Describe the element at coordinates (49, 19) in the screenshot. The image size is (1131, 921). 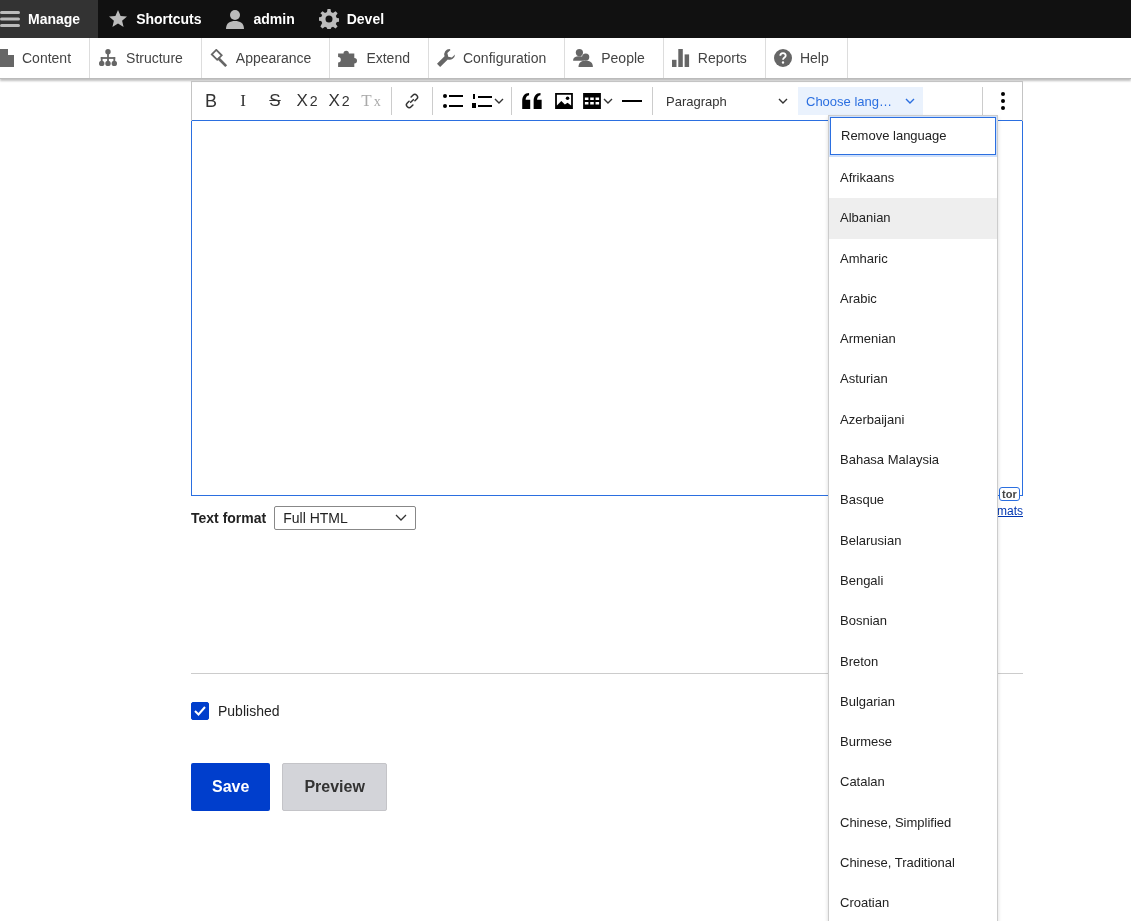
I see `toolbar-tab: Manage` at that location.